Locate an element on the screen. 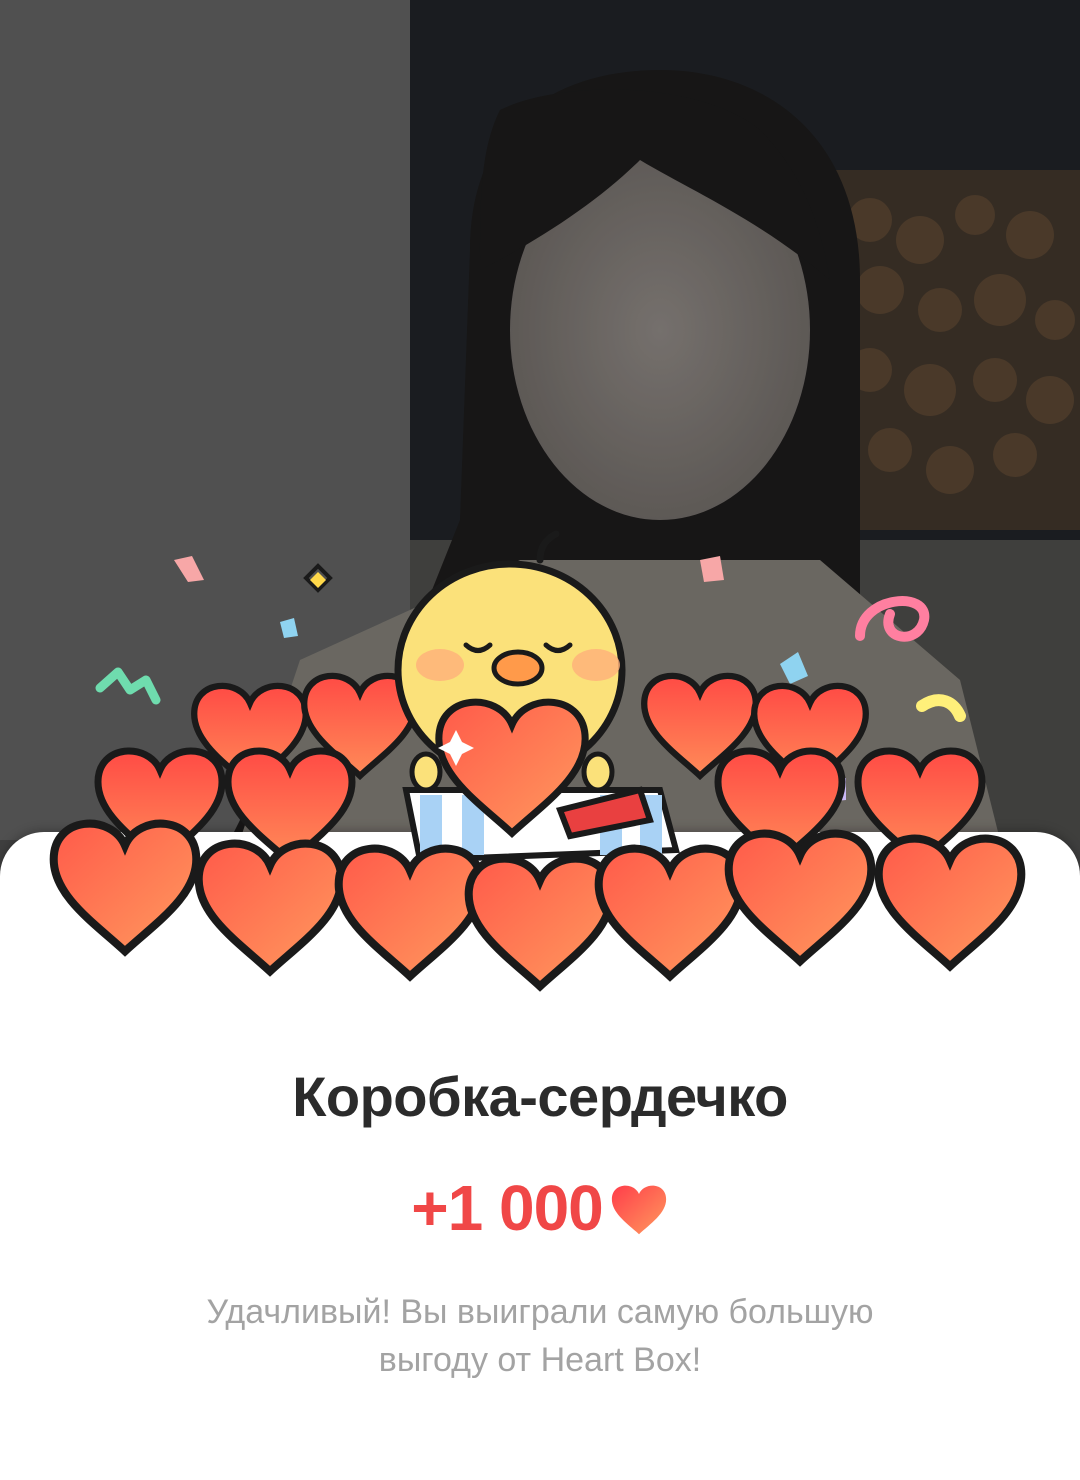 The image size is (1080, 1480). reward-title: Коробка-сердечко is located at coordinates (540, 1096).